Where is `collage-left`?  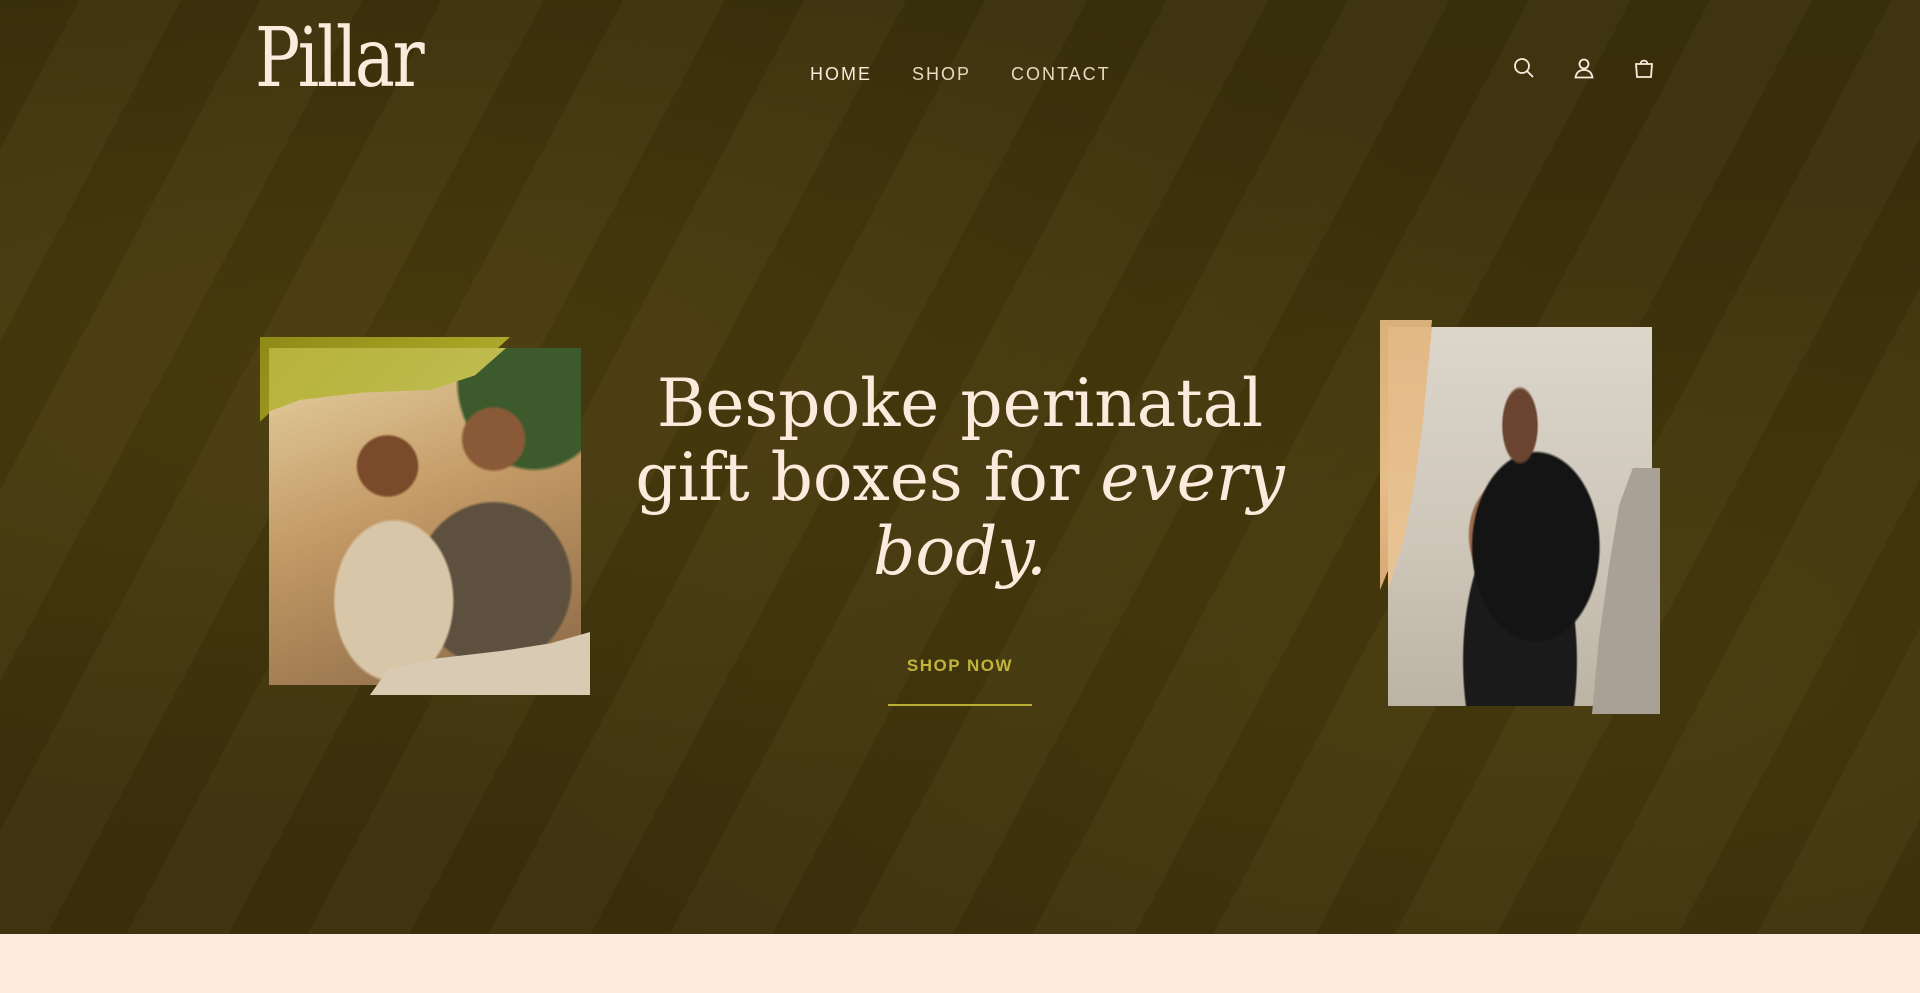
collage-left is located at coordinates (425, 516).